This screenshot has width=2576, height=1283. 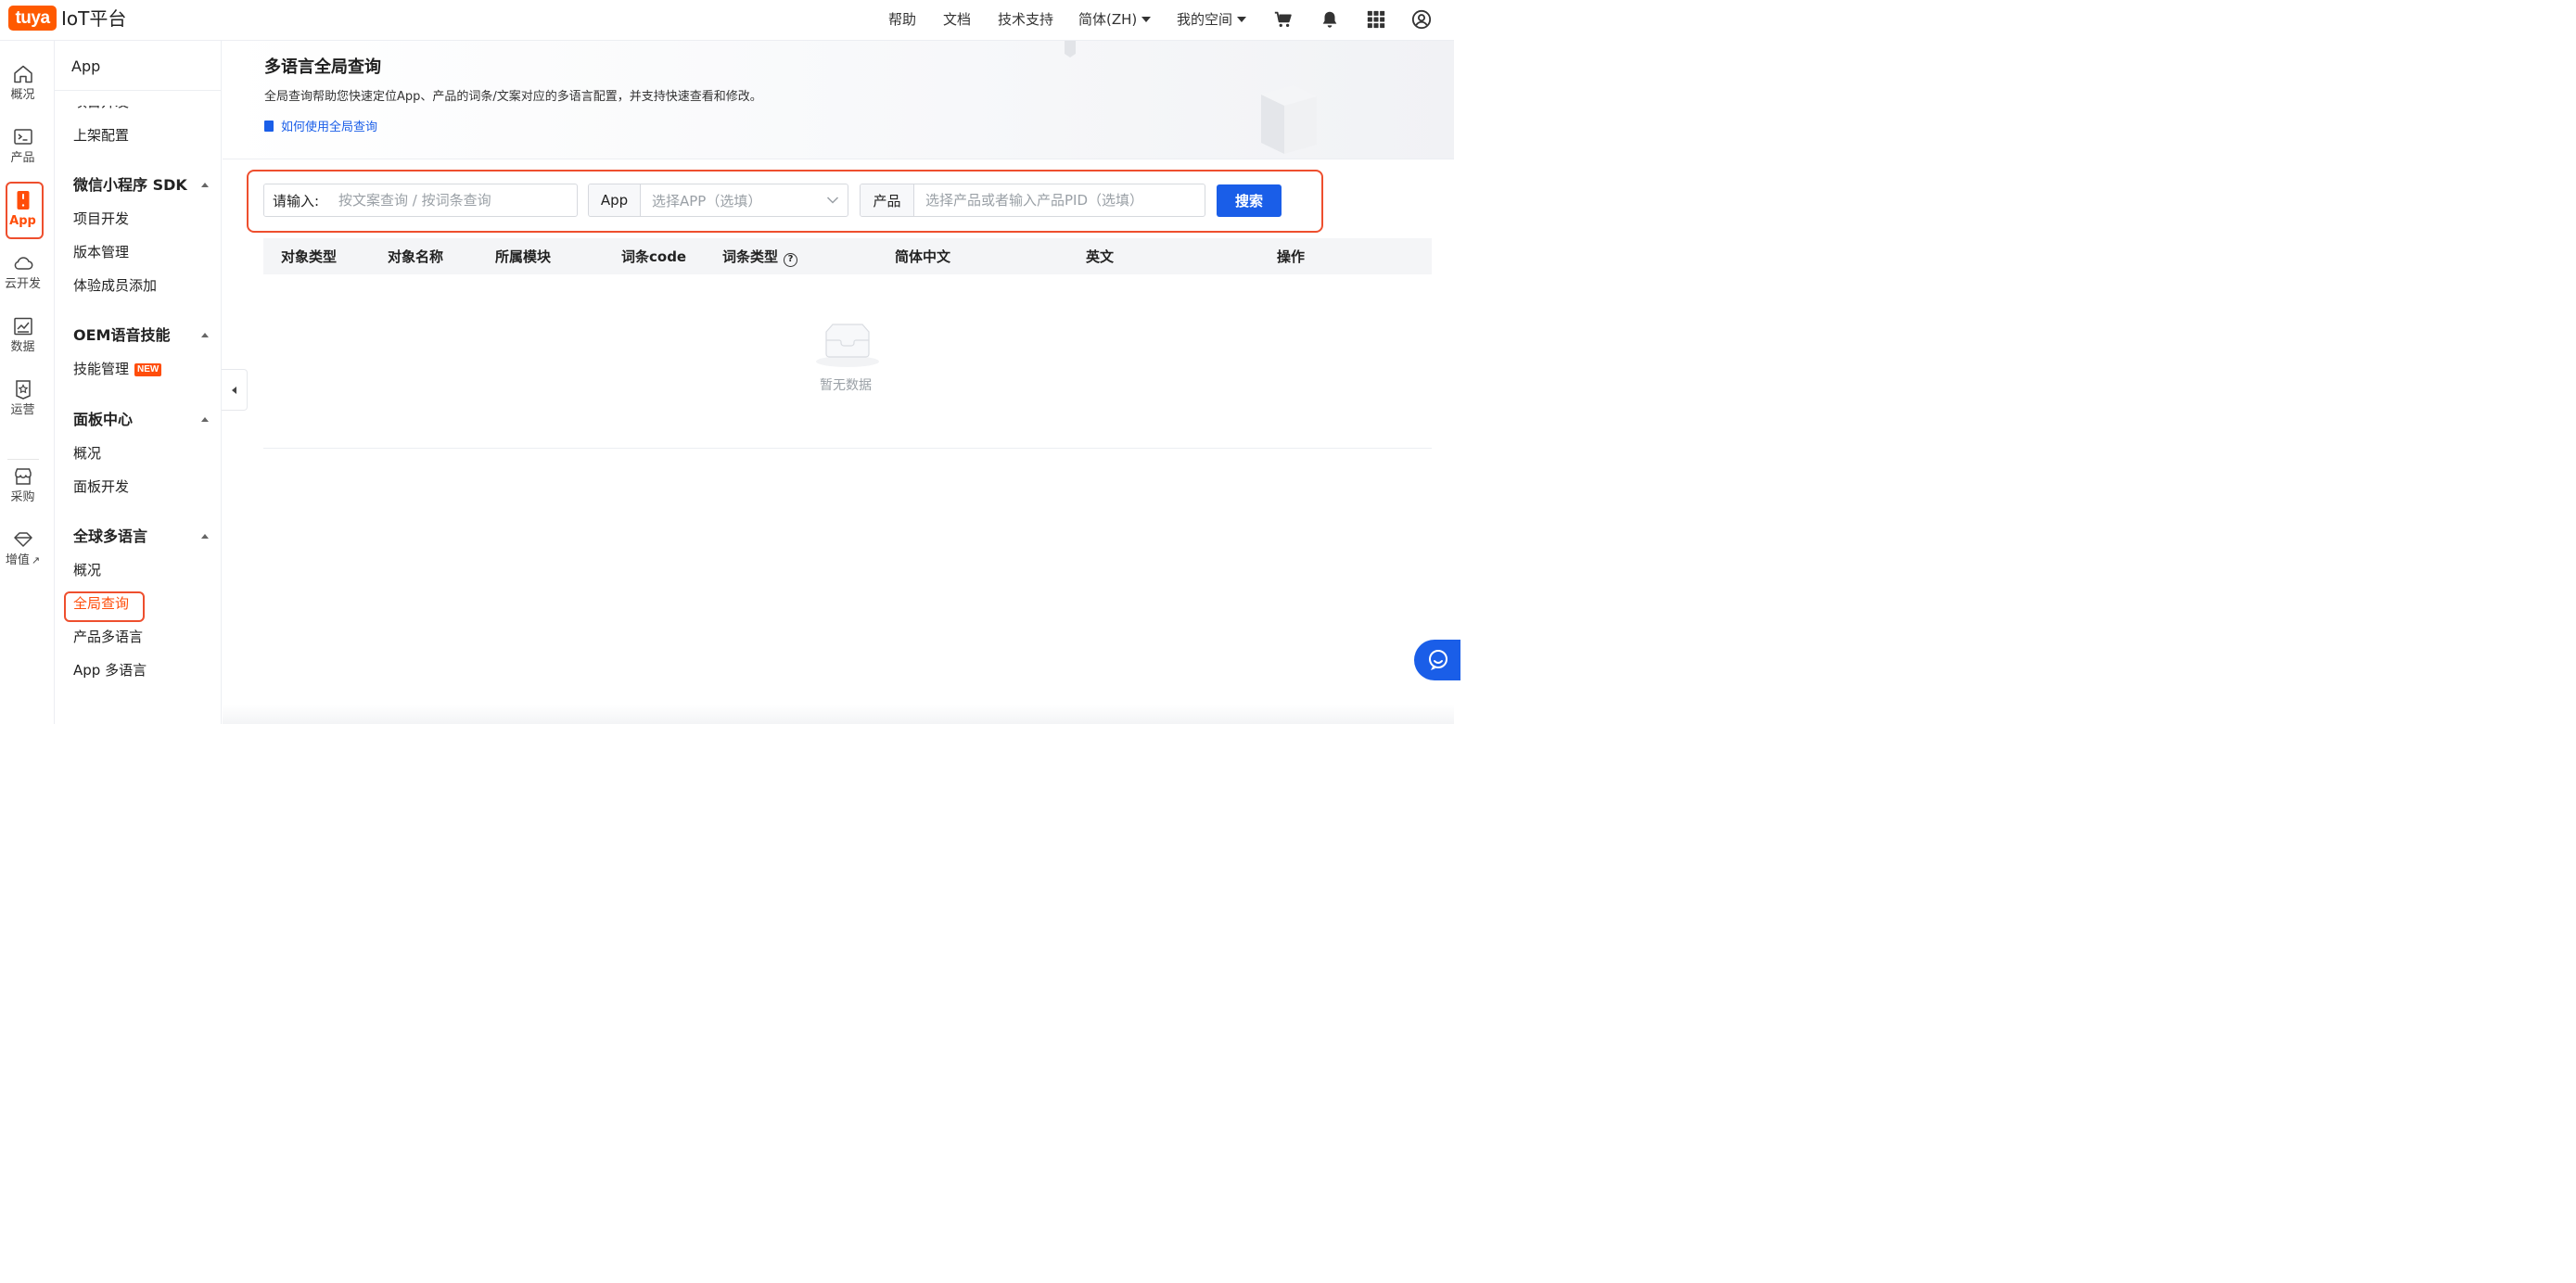 What do you see at coordinates (101, 219) in the screenshot?
I see `sidebar-item-project-dev: 项目开发` at bounding box center [101, 219].